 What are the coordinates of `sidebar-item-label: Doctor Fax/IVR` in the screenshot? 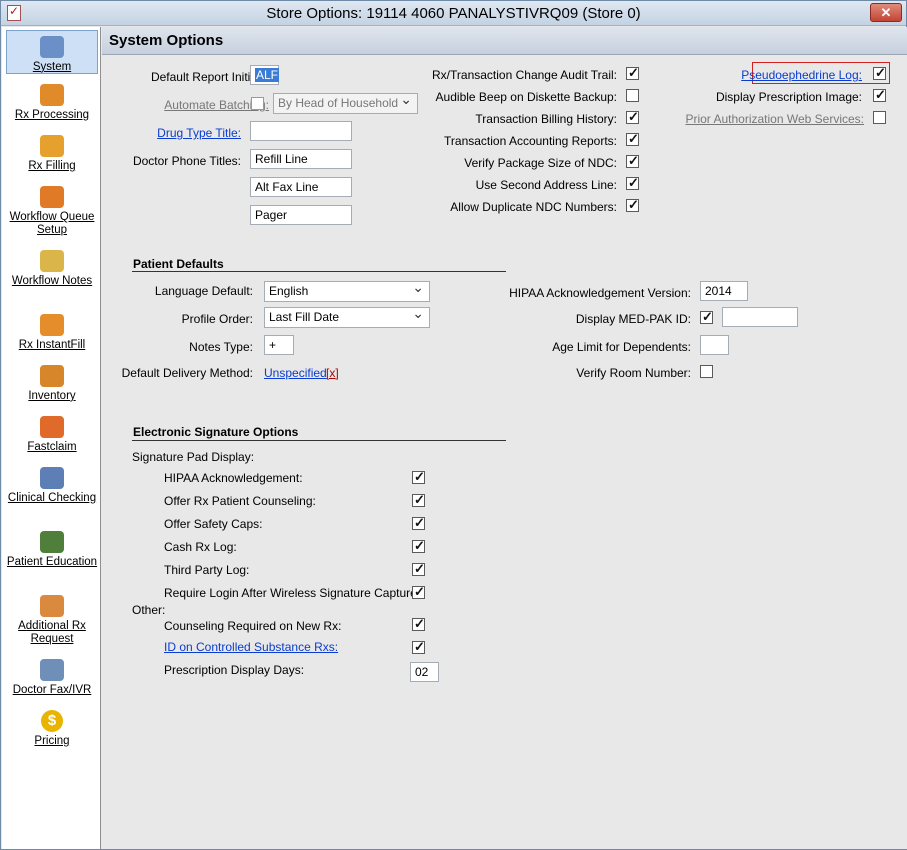 It's located at (52, 690).